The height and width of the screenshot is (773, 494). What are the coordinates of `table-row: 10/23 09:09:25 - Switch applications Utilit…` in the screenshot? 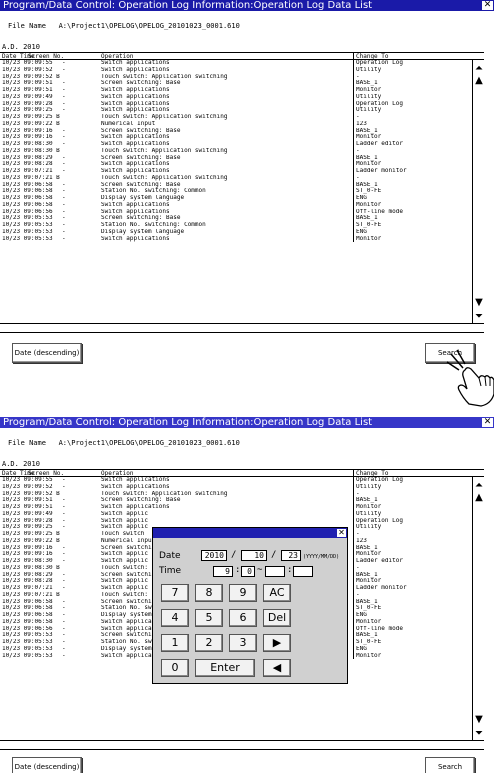 It's located at (242, 110).